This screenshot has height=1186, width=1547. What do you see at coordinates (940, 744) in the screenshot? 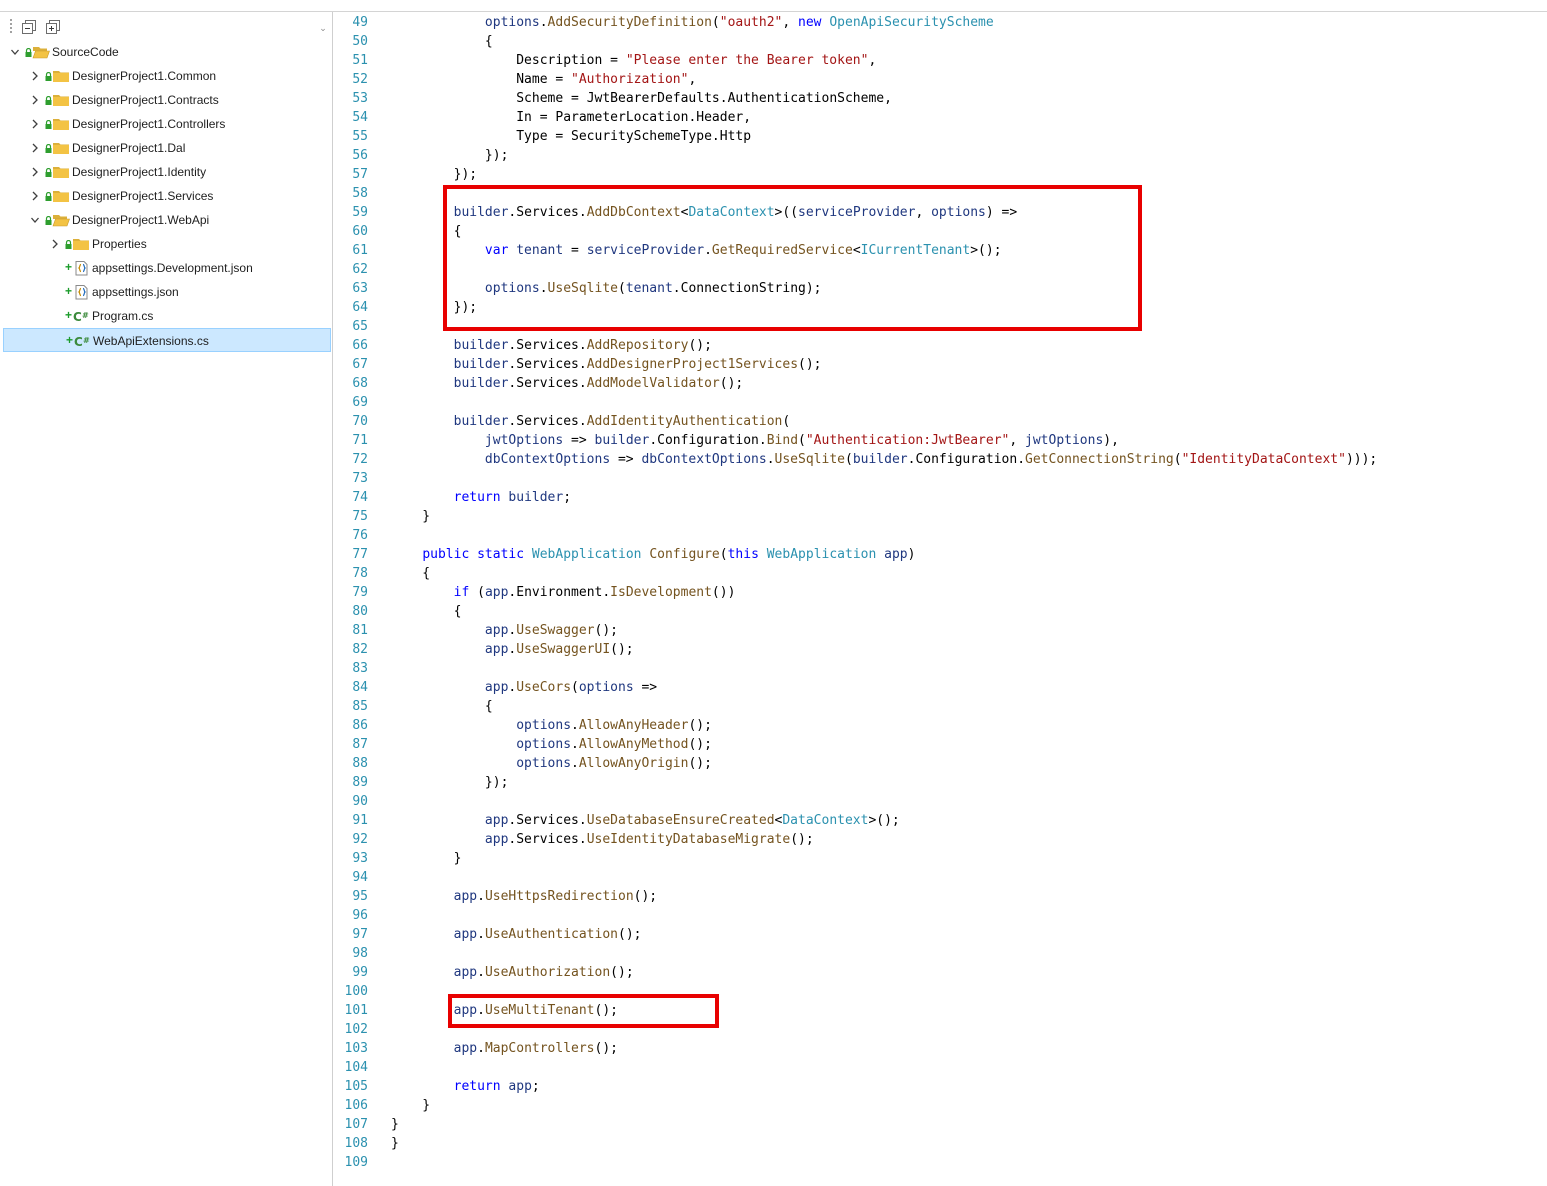
I see `code-line: 87 options.AllowAnyMethod();` at bounding box center [940, 744].